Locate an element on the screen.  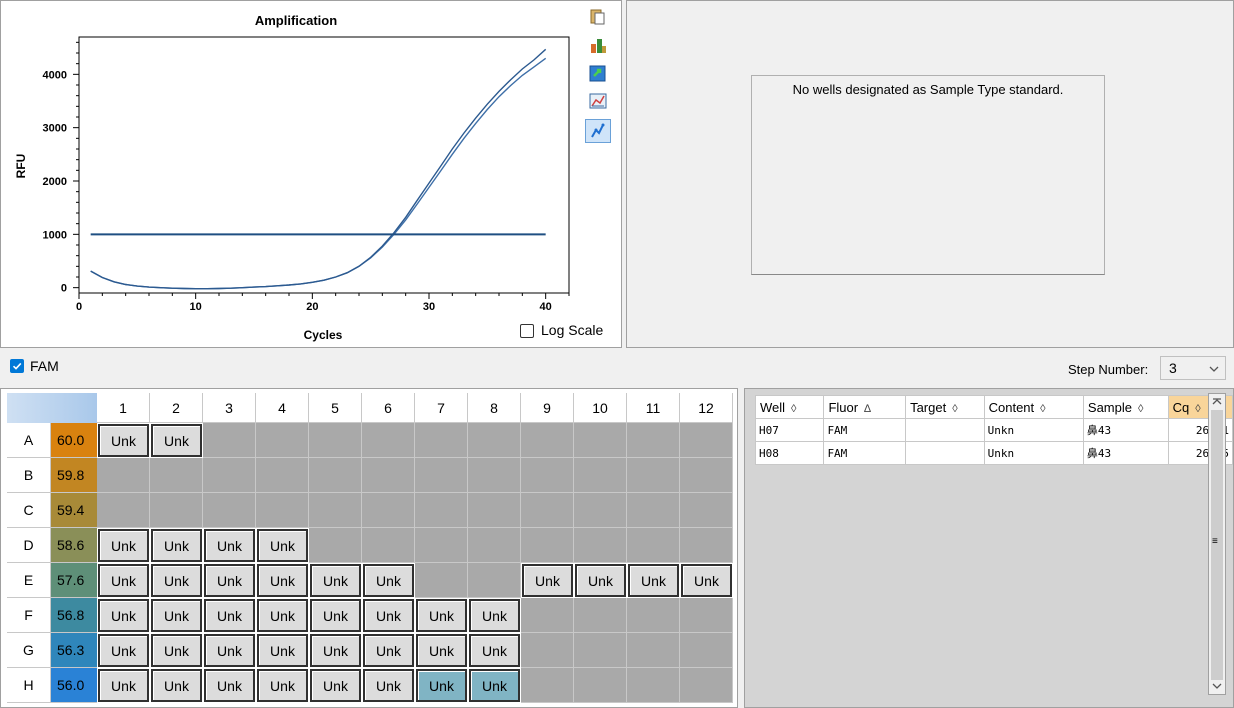
well-E9: Unk is located at coordinates (547, 580).